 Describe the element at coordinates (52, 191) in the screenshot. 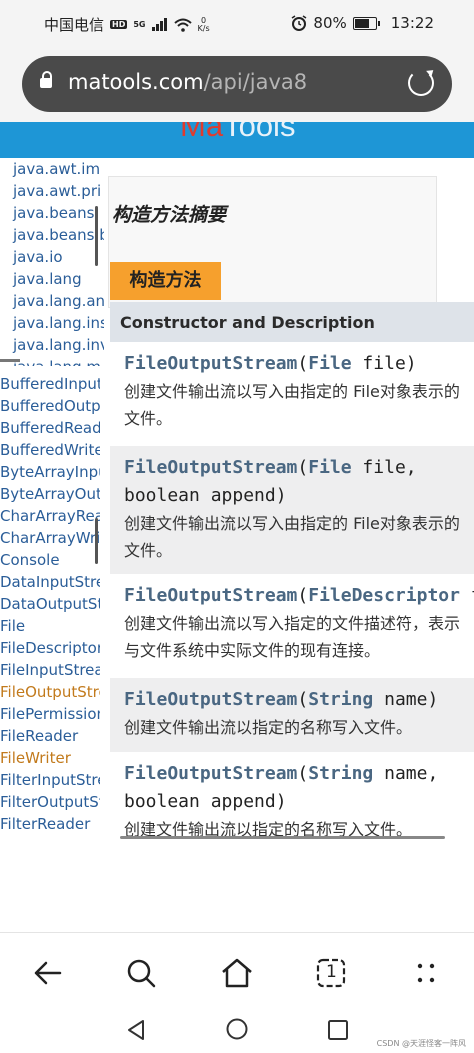

I see `package-link: java.awt.pri` at that location.